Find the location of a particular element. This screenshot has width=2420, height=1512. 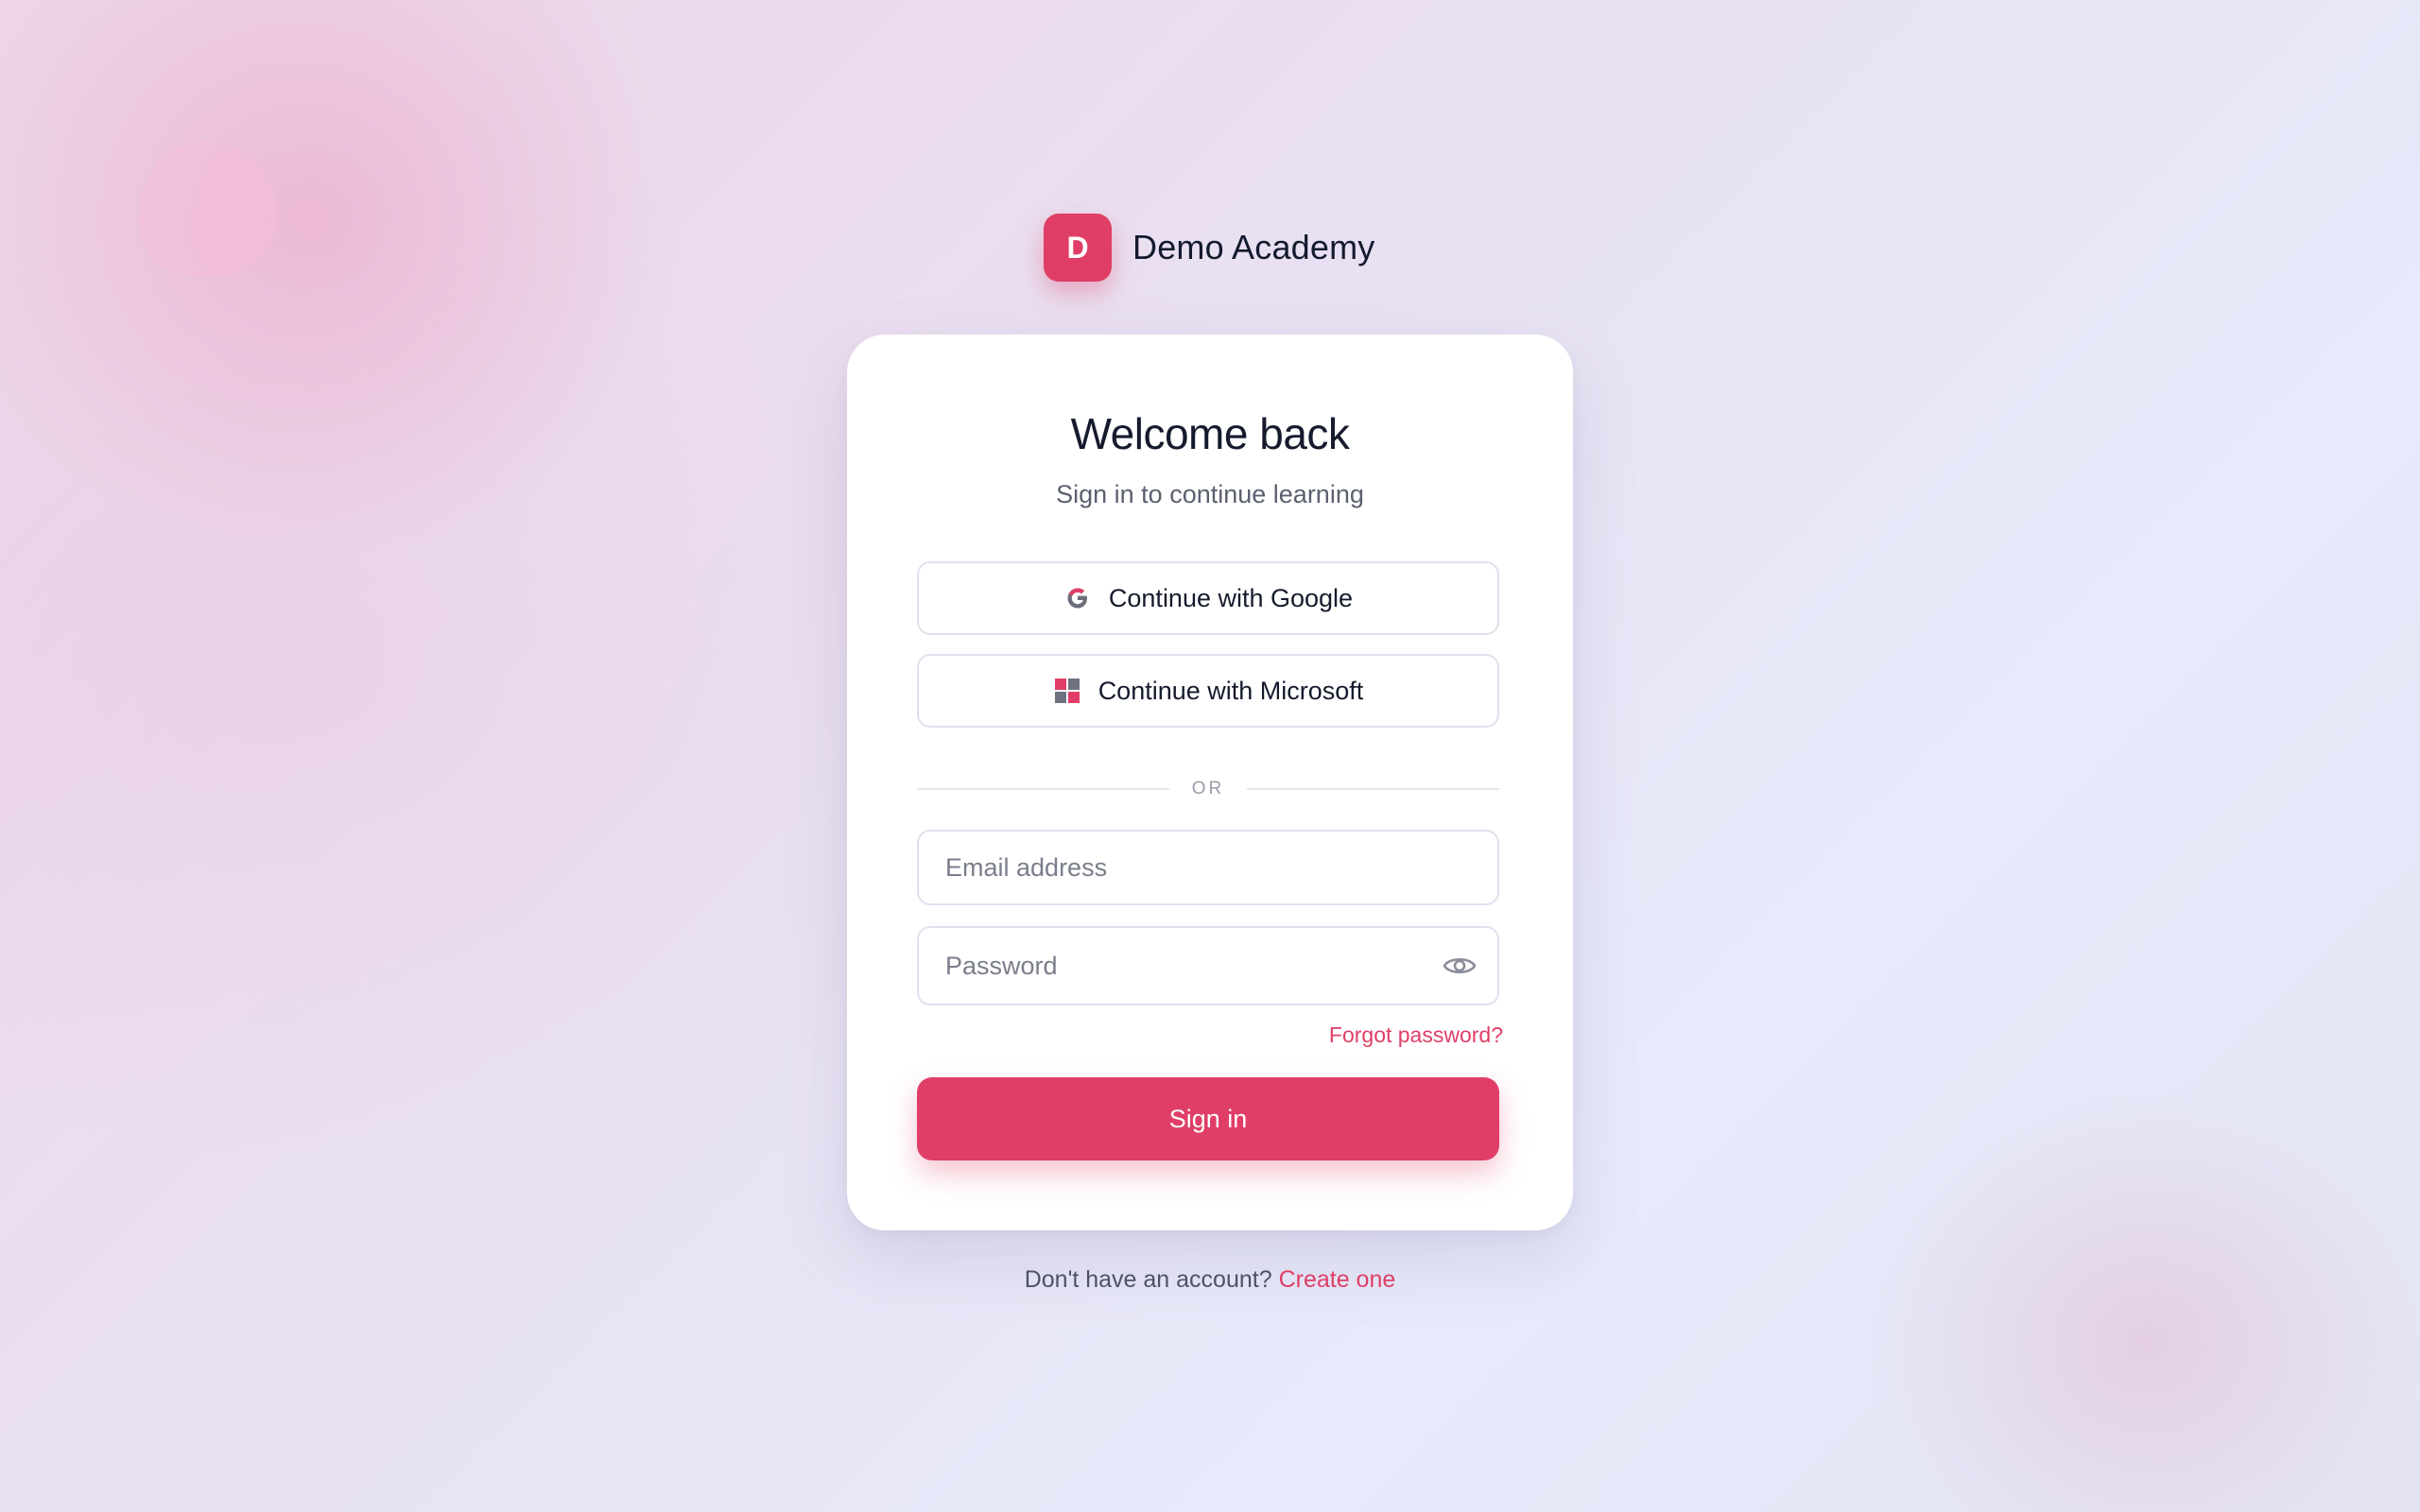

email-field is located at coordinates (1208, 867).